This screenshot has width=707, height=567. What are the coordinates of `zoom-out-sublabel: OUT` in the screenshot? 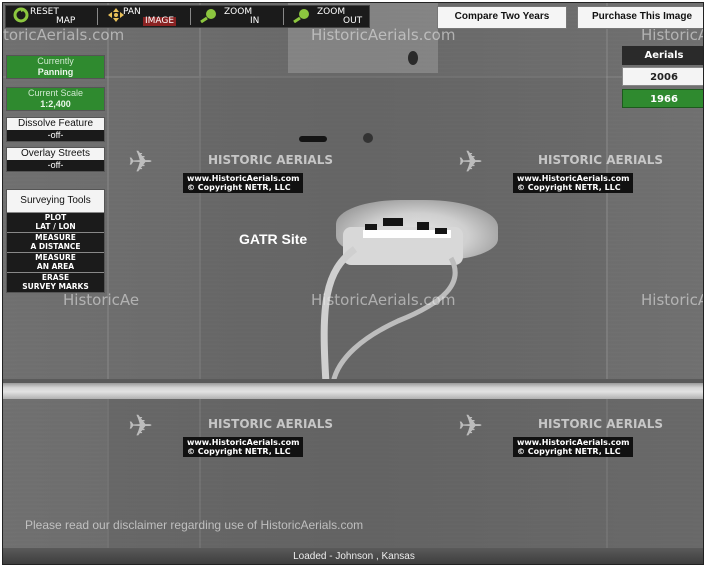 It's located at (353, 21).